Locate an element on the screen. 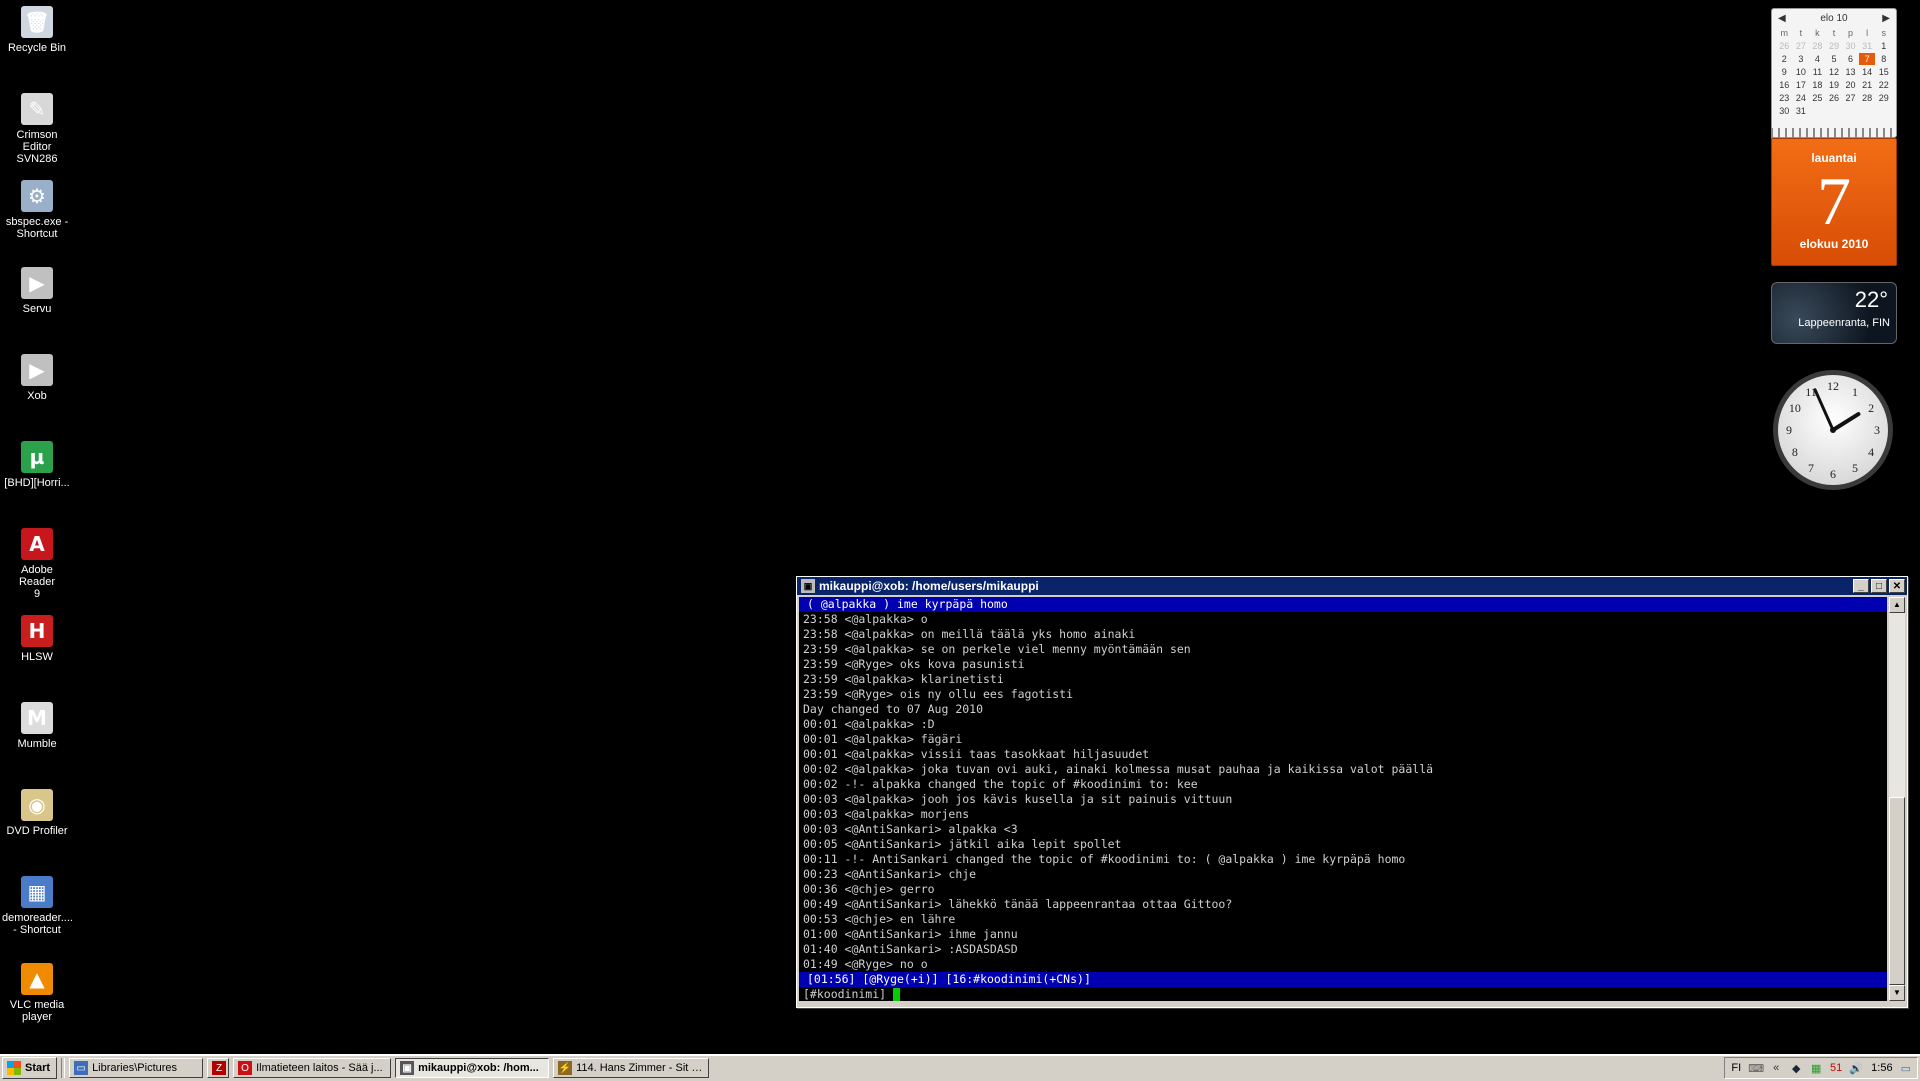  calendar-day-gadget: lauantai 7 elokuu 2010 is located at coordinates (1834, 202).